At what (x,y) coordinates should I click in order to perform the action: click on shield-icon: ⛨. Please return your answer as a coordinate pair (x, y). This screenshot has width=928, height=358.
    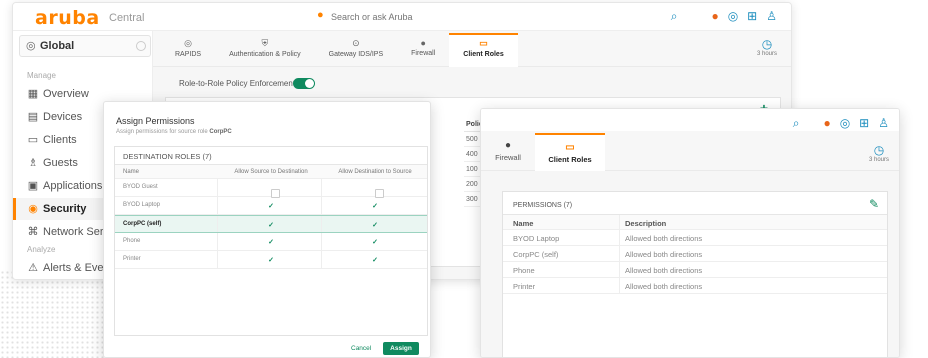
    Looking at the image, I should click on (265, 43).